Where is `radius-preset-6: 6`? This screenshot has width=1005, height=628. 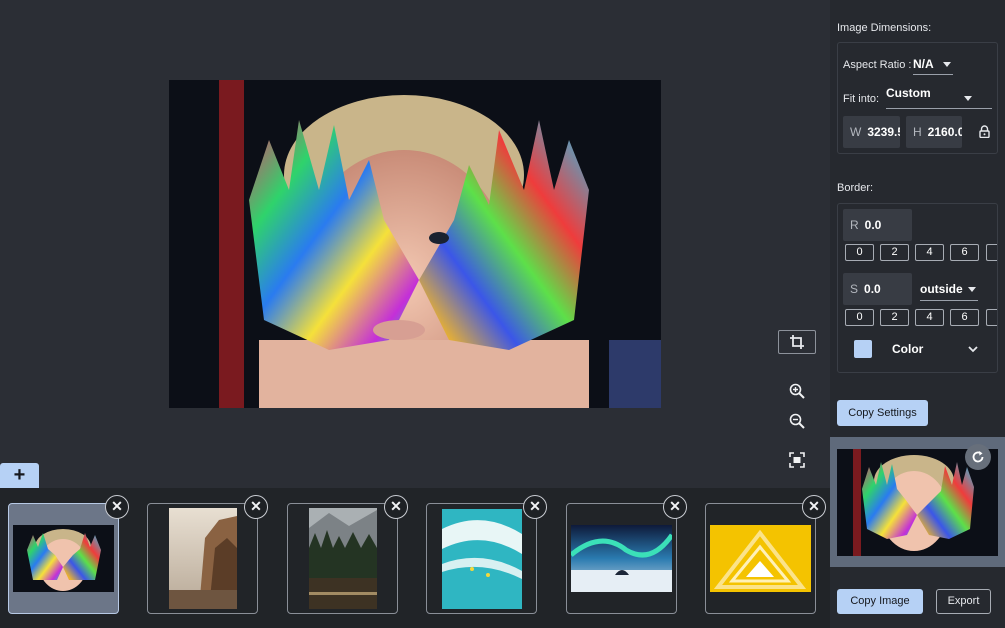 radius-preset-6: 6 is located at coordinates (964, 252).